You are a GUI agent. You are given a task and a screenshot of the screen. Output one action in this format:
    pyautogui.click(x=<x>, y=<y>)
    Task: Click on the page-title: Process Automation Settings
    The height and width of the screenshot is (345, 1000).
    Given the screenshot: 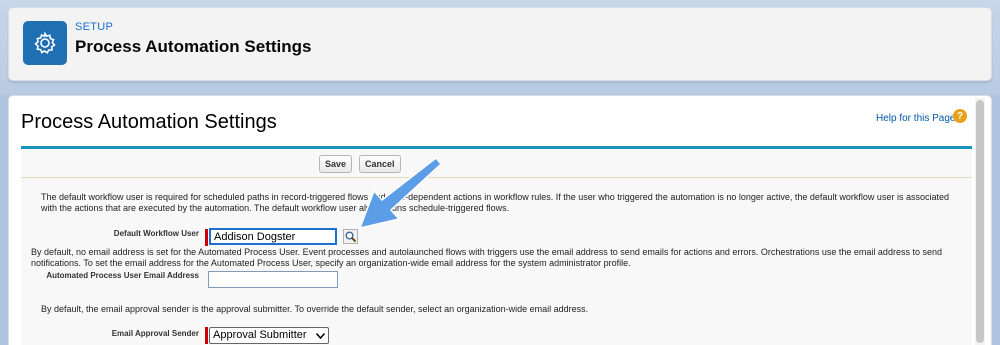 What is the action you would take?
    pyautogui.click(x=149, y=122)
    